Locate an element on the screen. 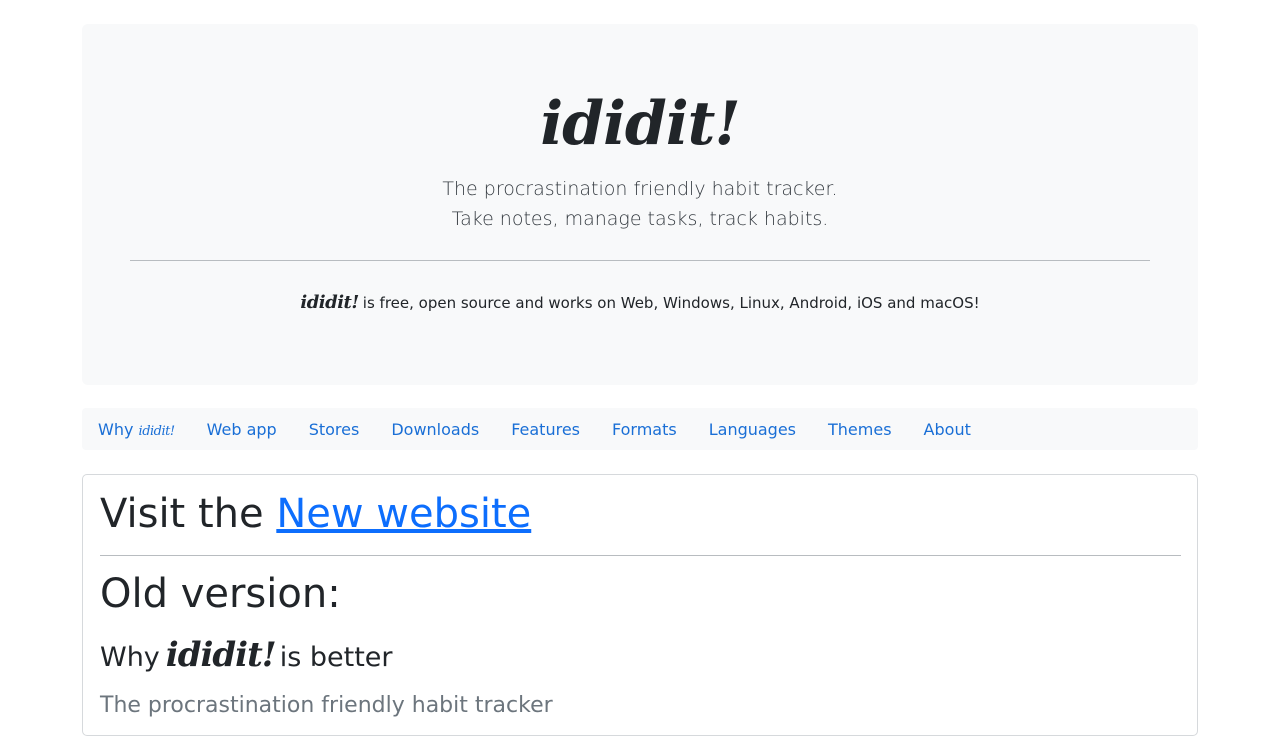 The width and height of the screenshot is (1280, 736). nav-item-formats: Formats is located at coordinates (644, 429).